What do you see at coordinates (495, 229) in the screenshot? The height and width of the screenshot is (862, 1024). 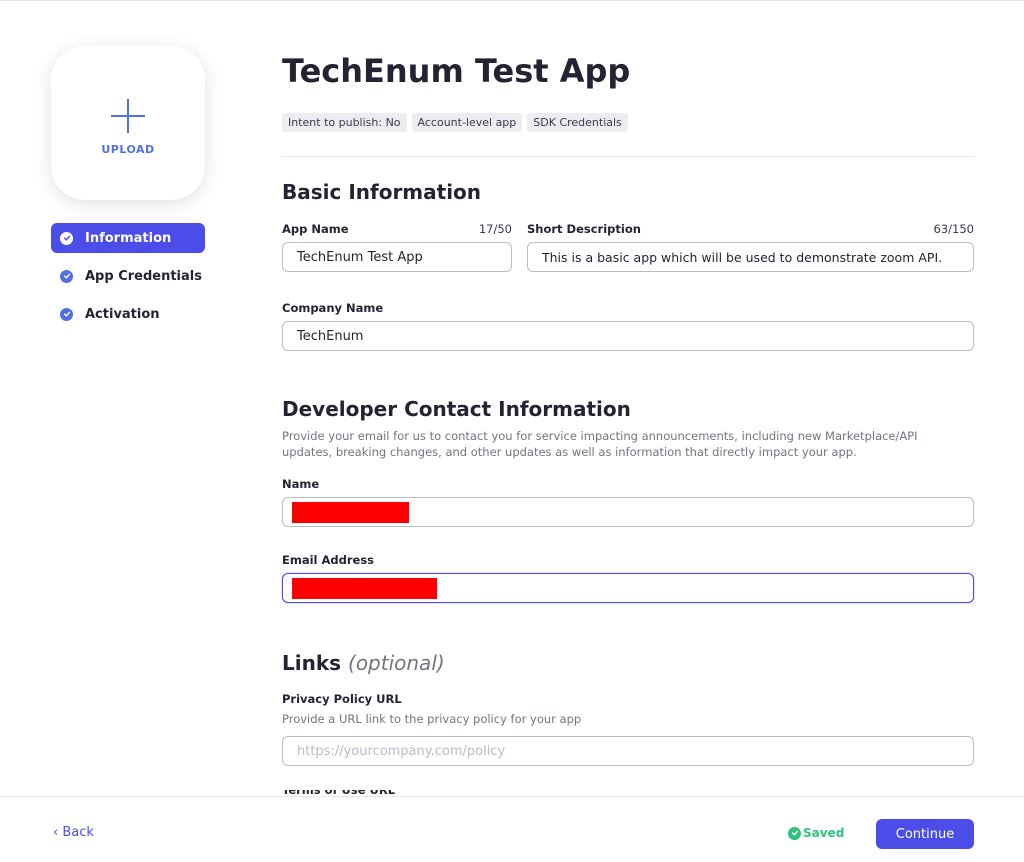 I see `app-name-counter: 17/50` at bounding box center [495, 229].